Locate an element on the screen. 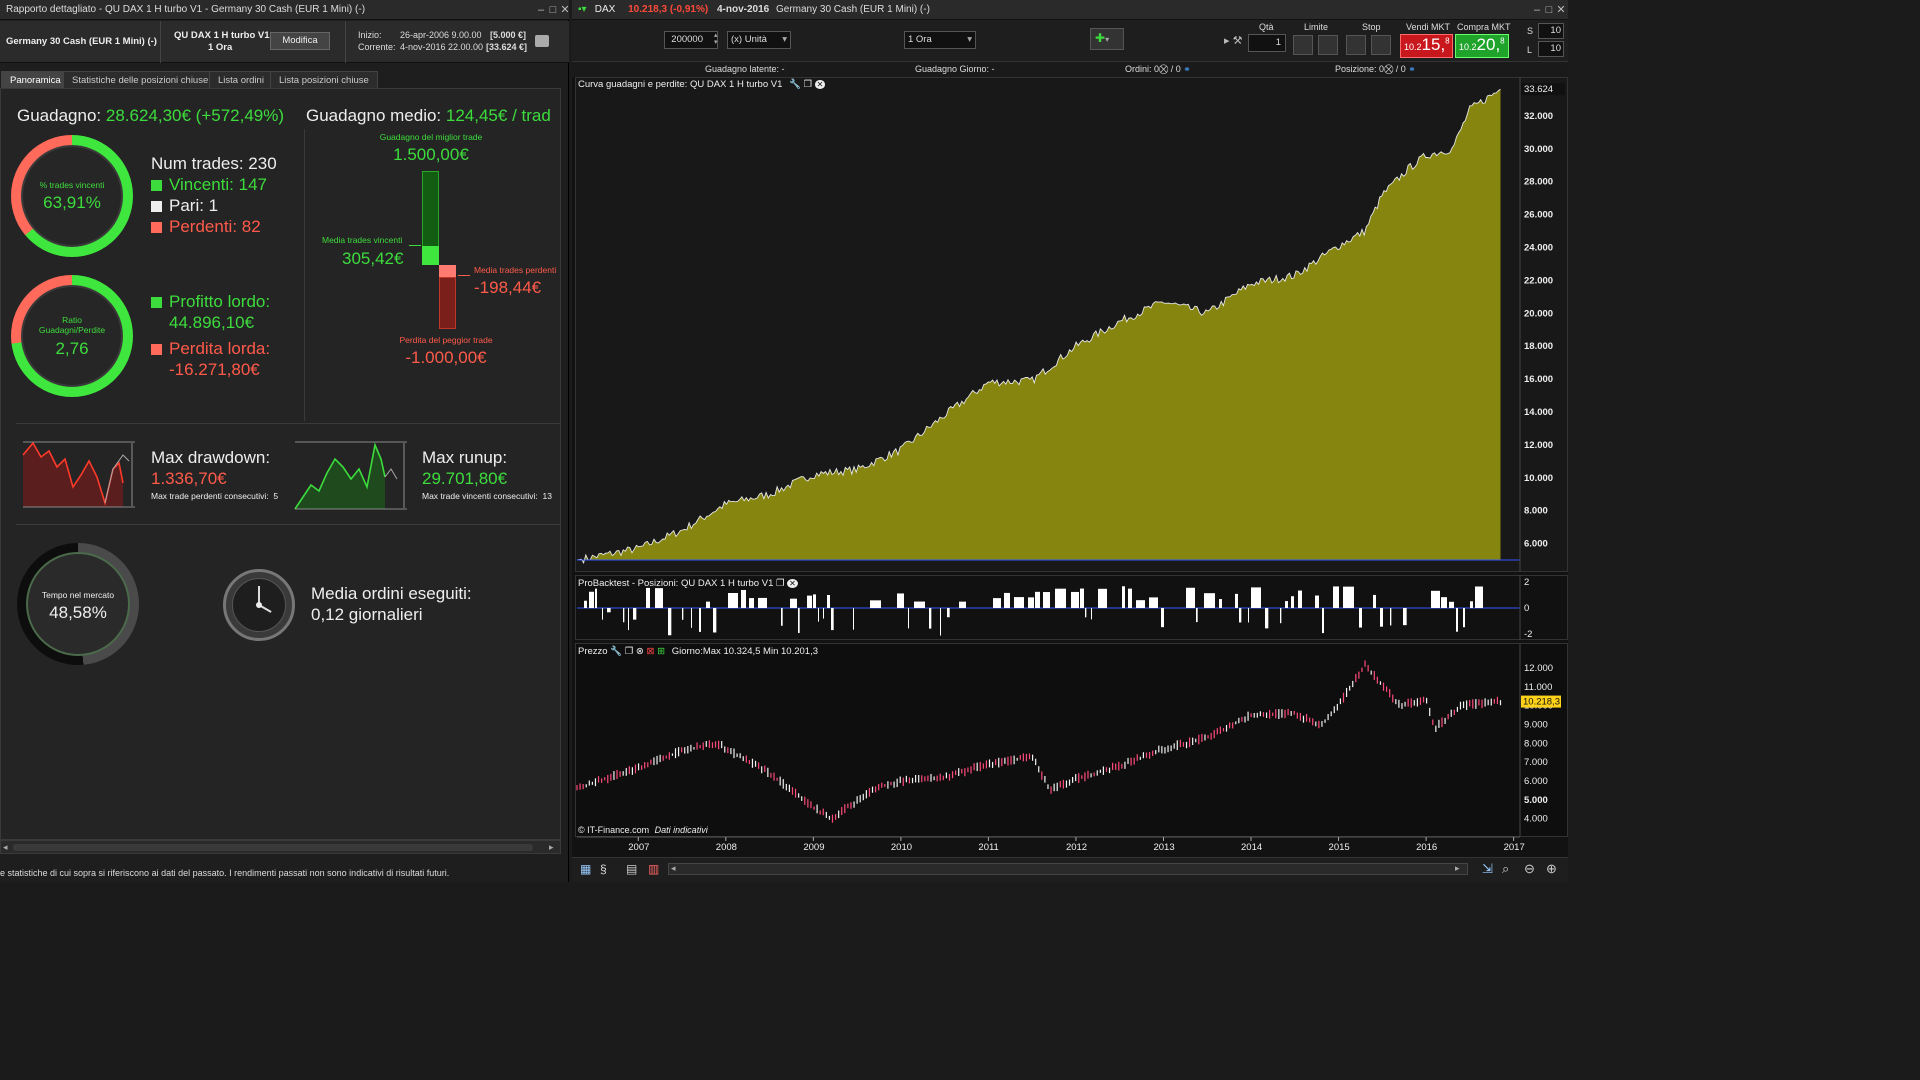  quantity-input: 200000 is located at coordinates (691, 40).